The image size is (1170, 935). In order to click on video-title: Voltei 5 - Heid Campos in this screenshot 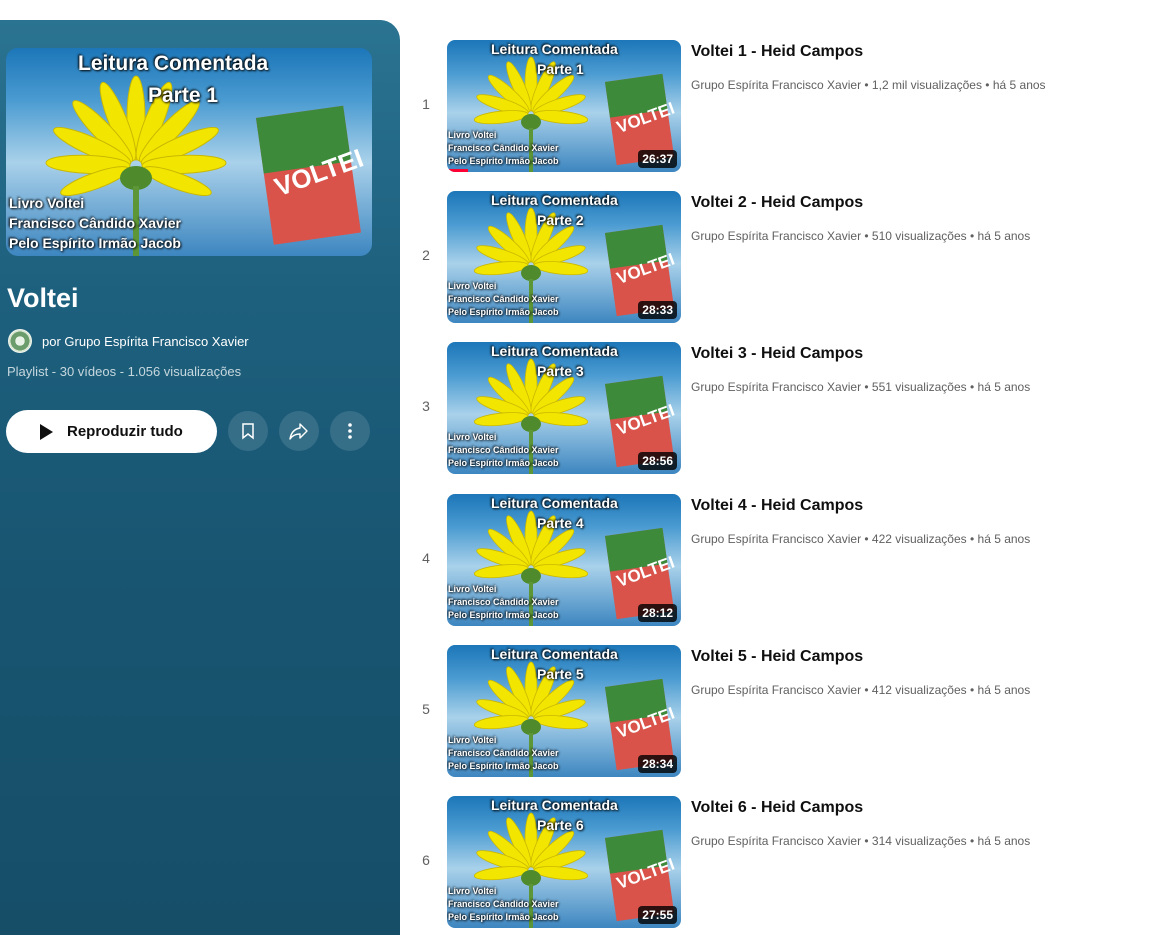, I will do `click(777, 657)`.